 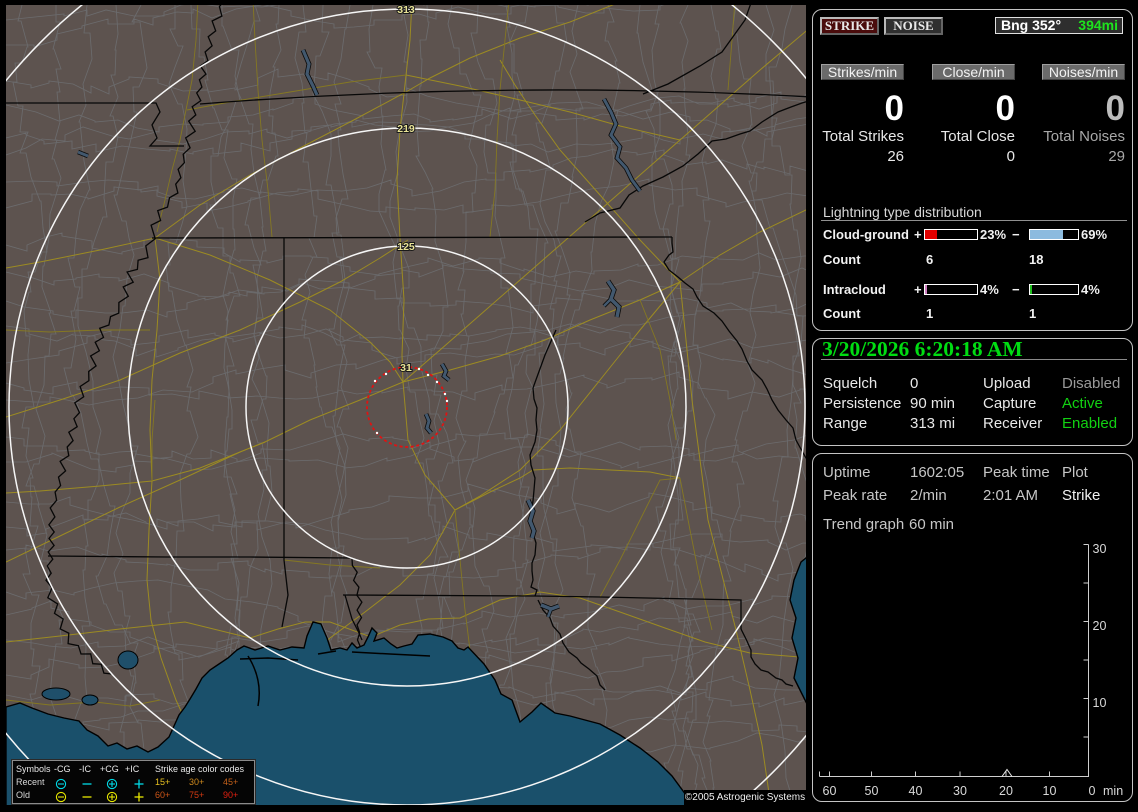 I want to click on svg-text: 313, so click(x=406, y=10).